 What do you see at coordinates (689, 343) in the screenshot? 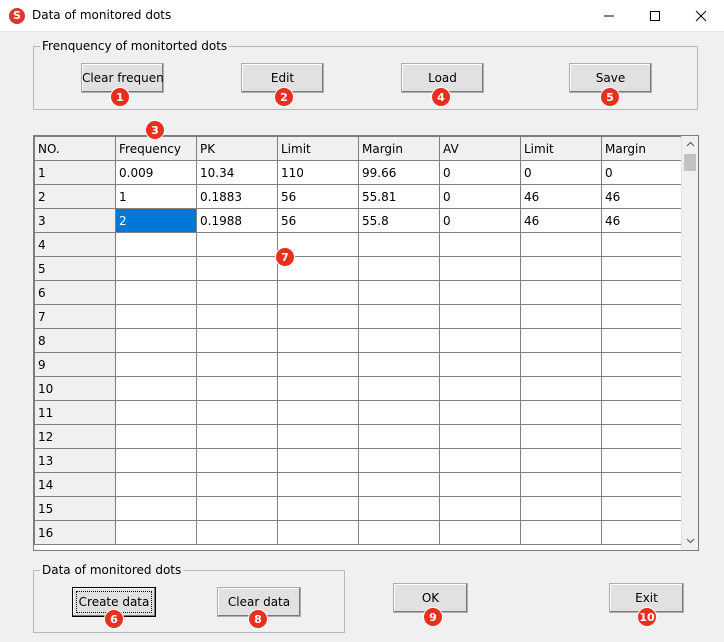
I see `vertical-scrollbar` at bounding box center [689, 343].